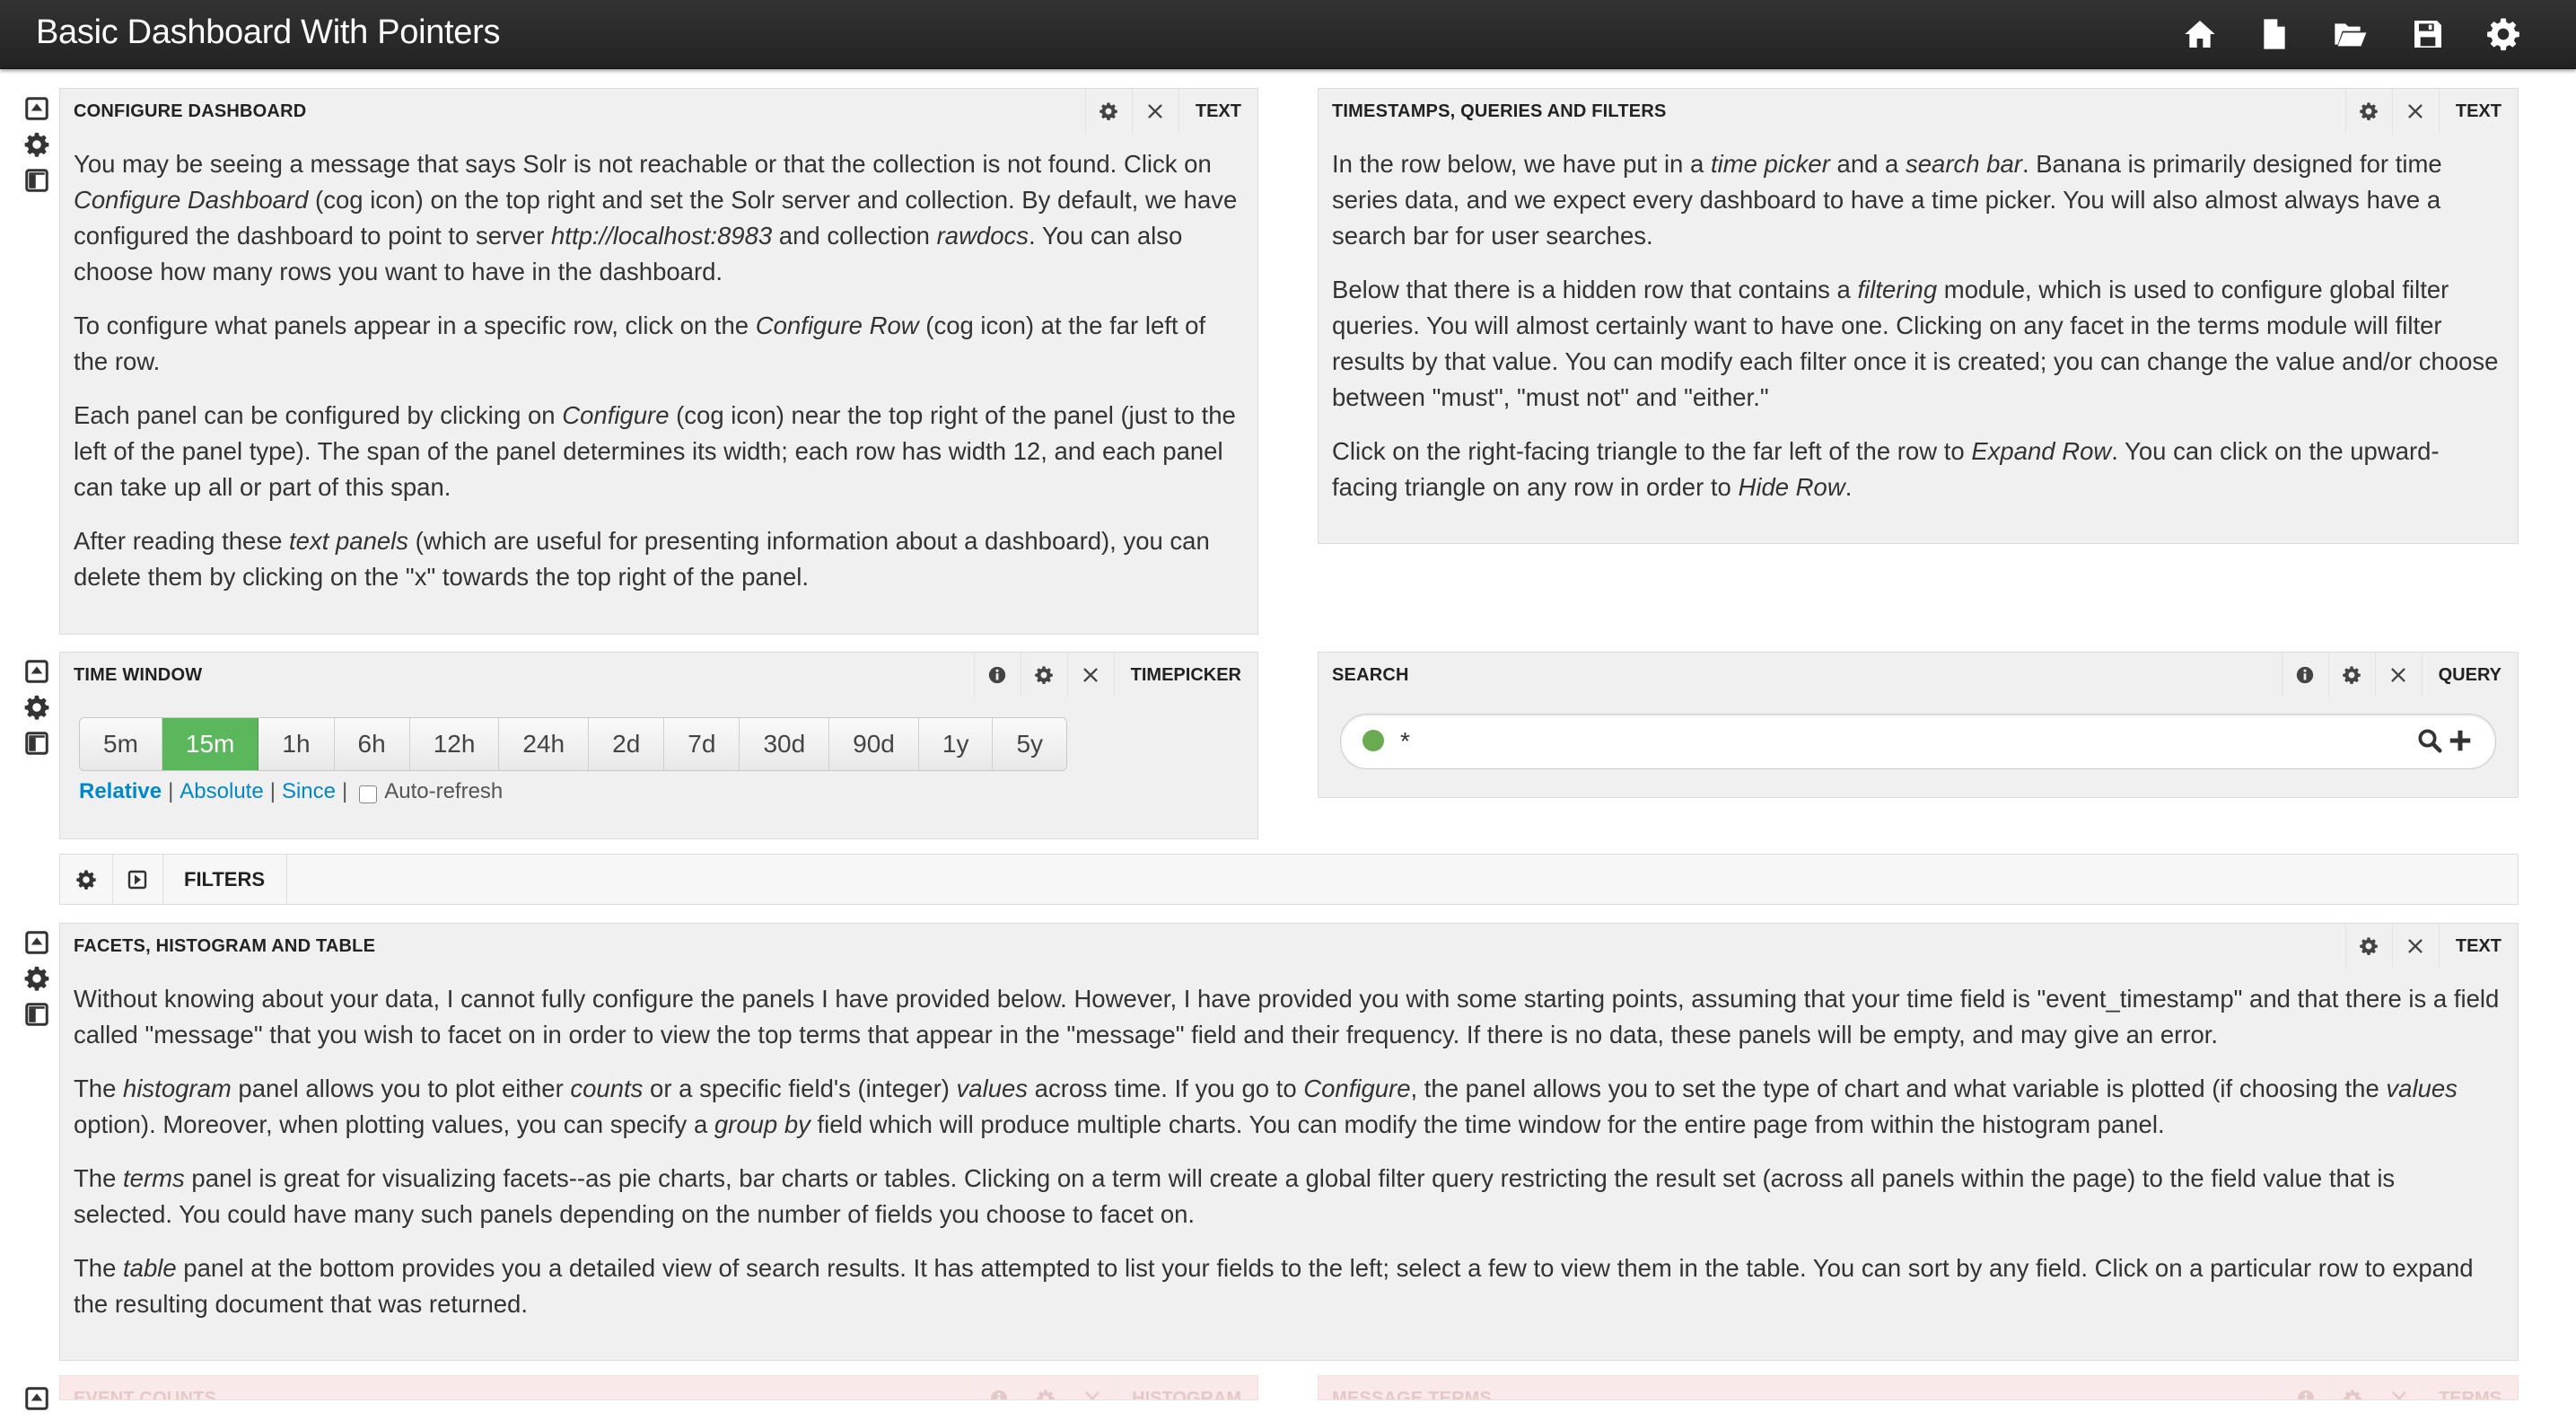 The width and height of the screenshot is (2576, 1421). Describe the element at coordinates (137, 879) in the screenshot. I see `expand-row-icon` at that location.